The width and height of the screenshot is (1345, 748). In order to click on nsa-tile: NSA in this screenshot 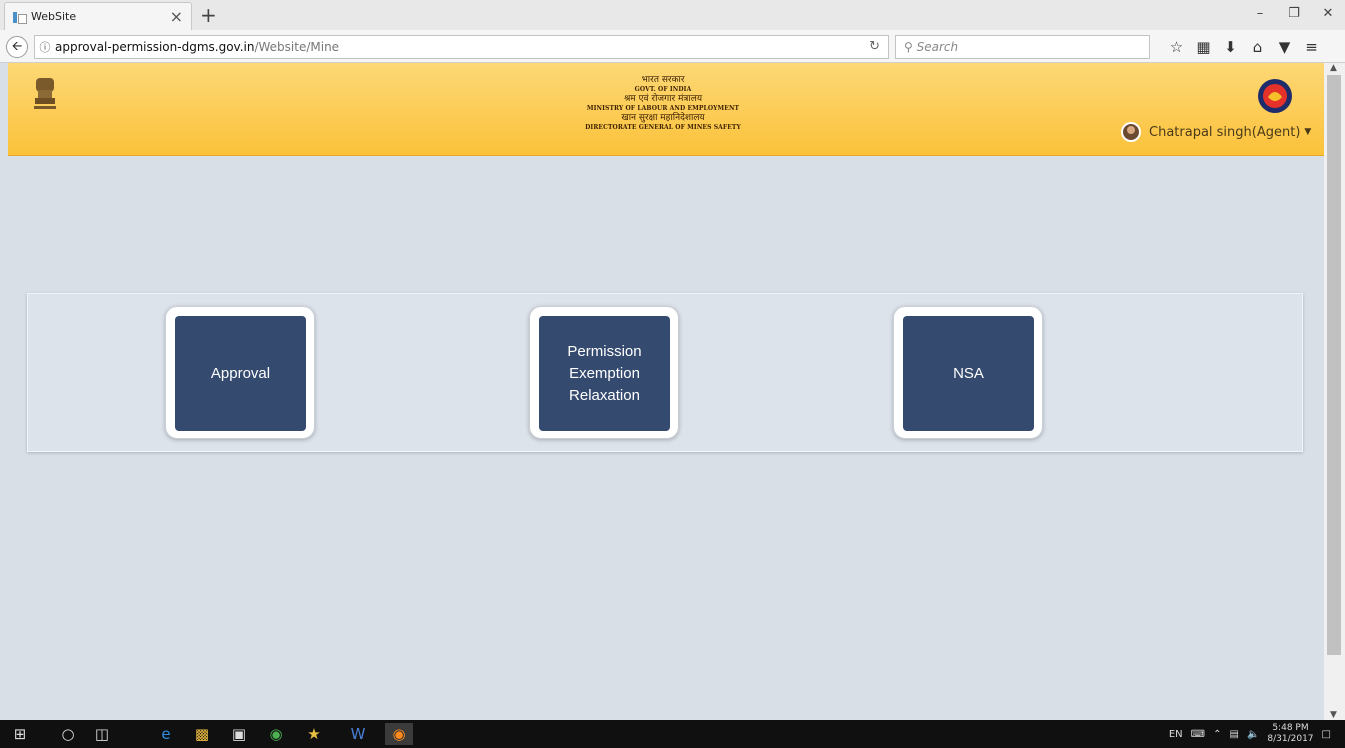, I will do `click(968, 373)`.